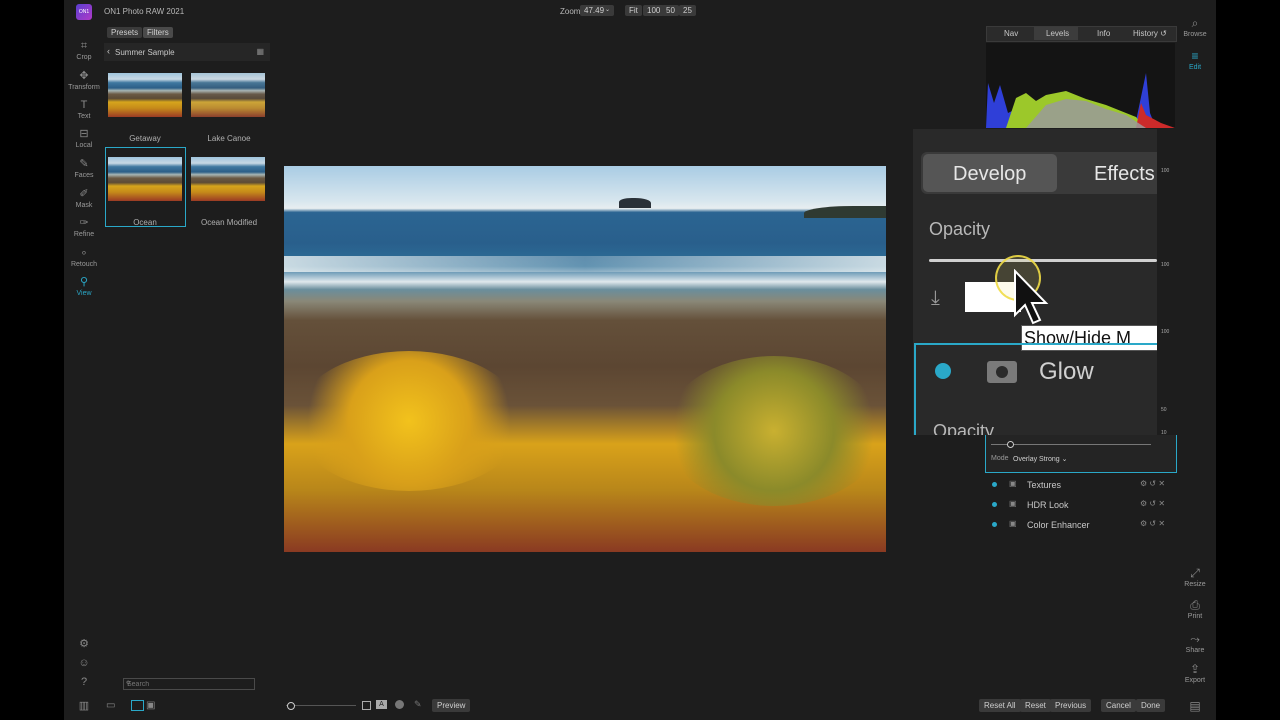 The image size is (1280, 720). What do you see at coordinates (84, 80) in the screenshot?
I see `tool-transform: ✥ Transform` at bounding box center [84, 80].